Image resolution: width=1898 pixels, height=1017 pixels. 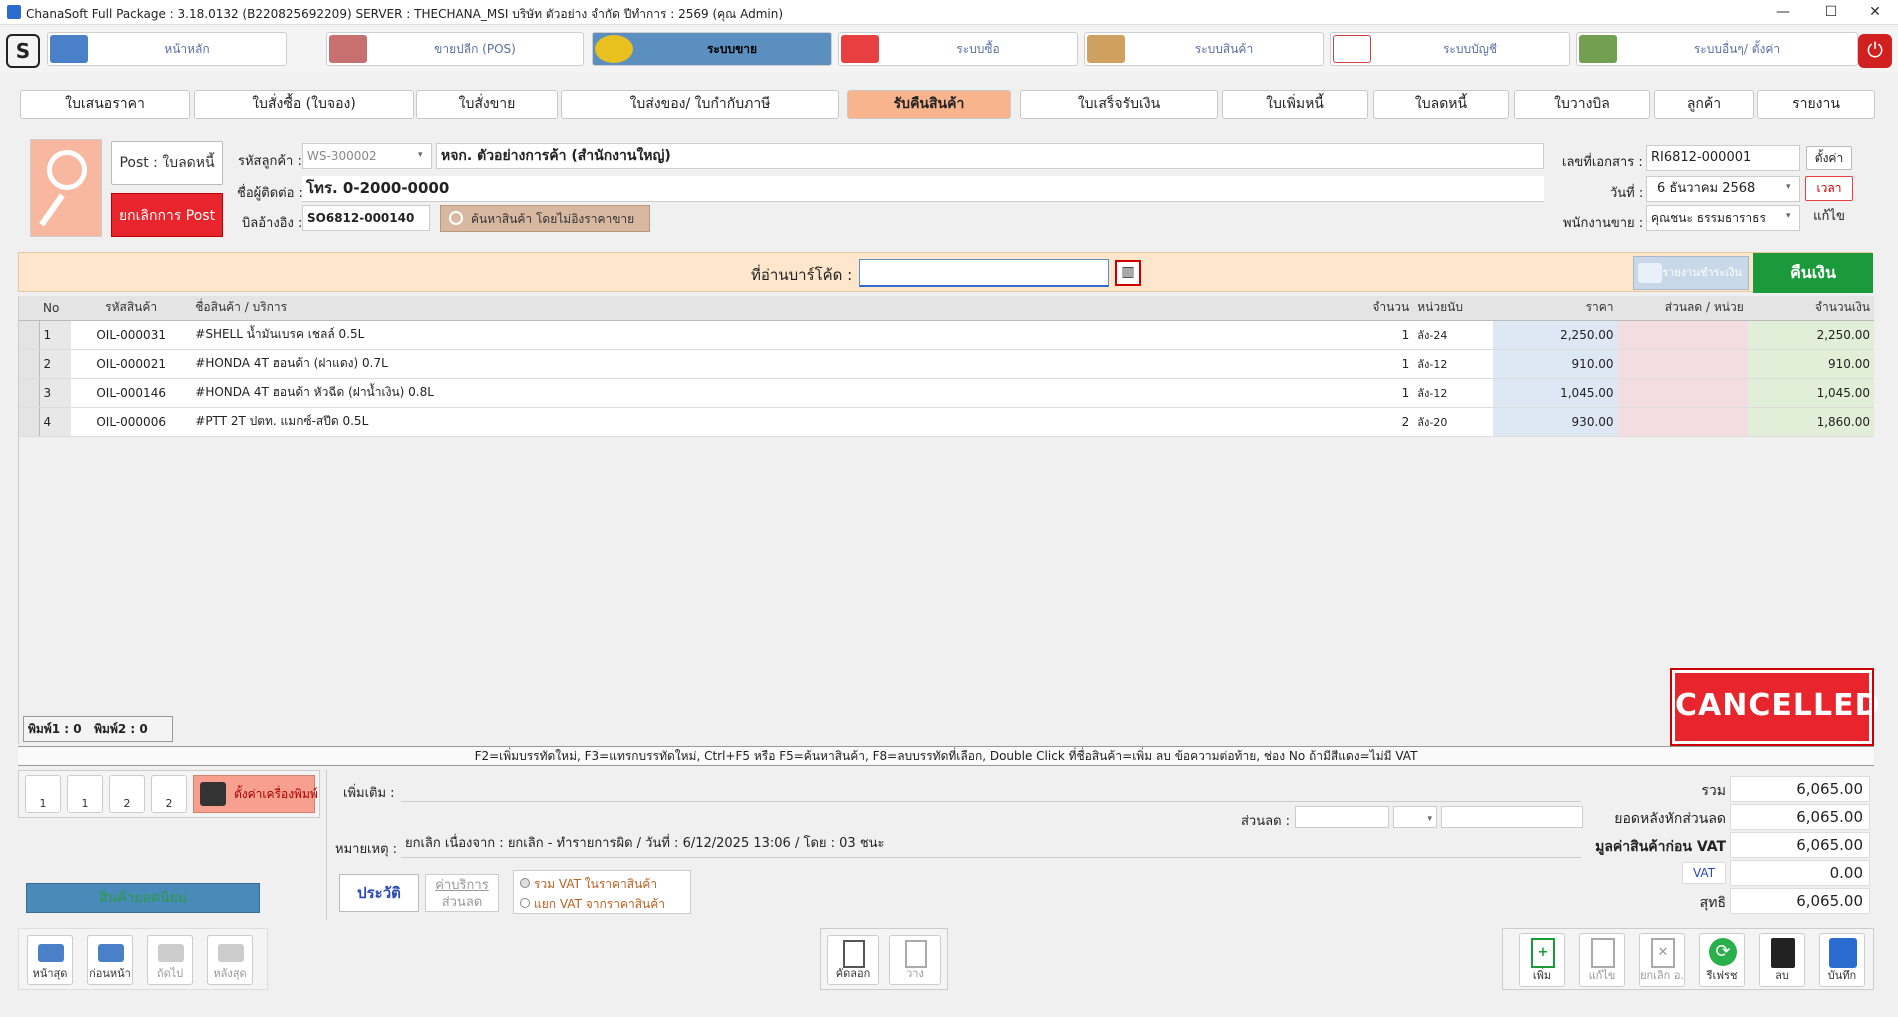 What do you see at coordinates (131, 393) in the screenshot?
I see `product-code: OIL-000146` at bounding box center [131, 393].